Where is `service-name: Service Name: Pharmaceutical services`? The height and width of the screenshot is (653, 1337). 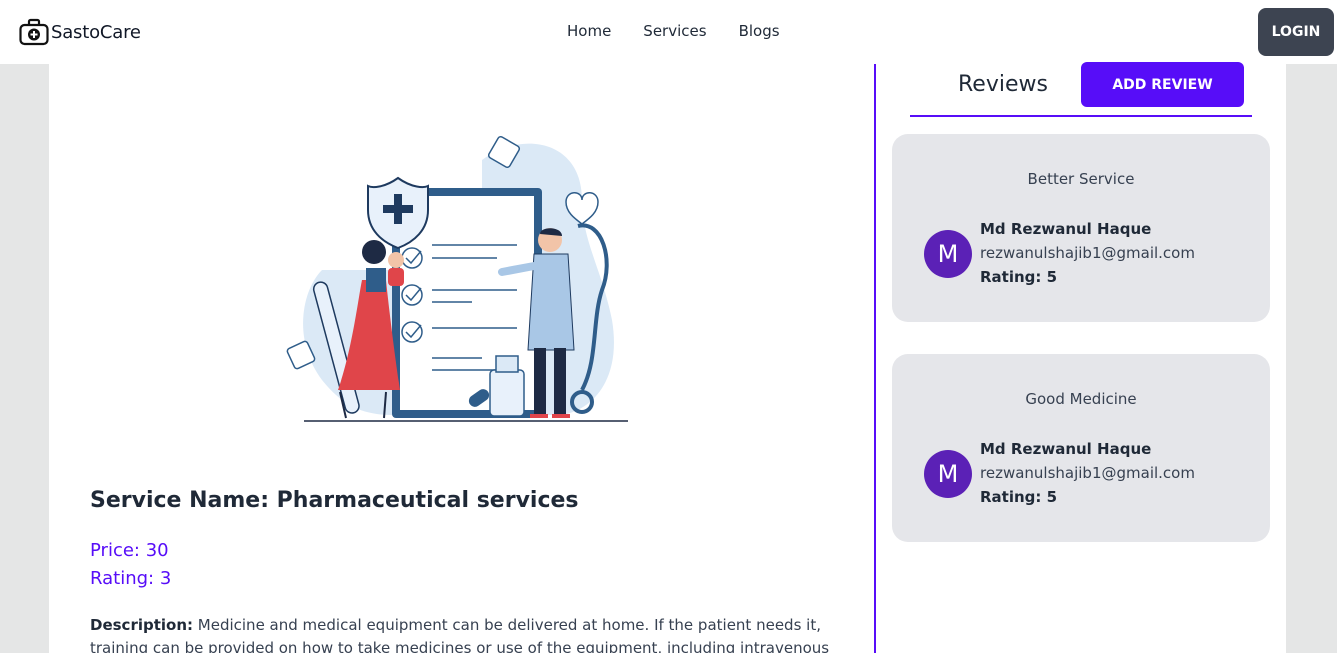
service-name: Service Name: Pharmaceutical services is located at coordinates (334, 500).